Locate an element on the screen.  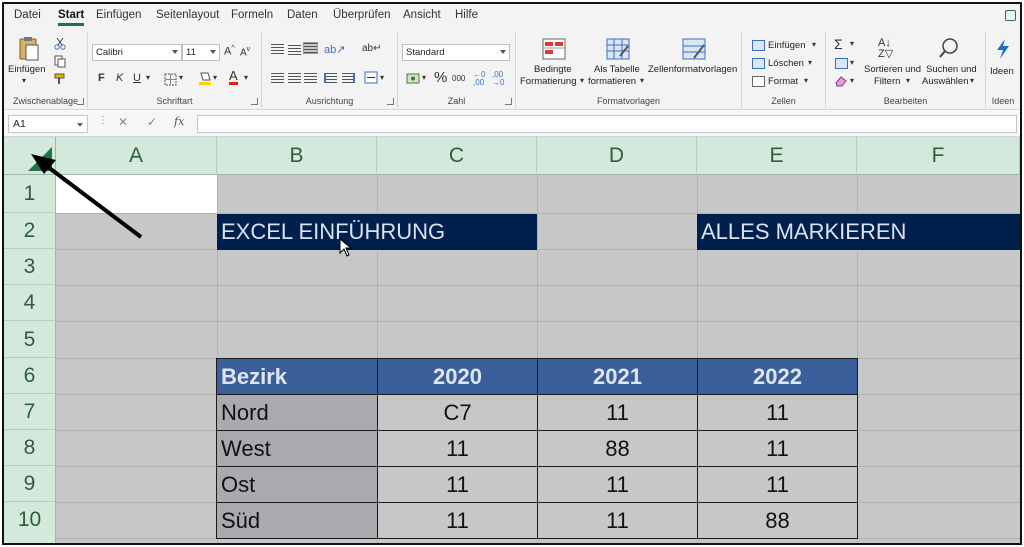
table-cell: C7 is located at coordinates (457, 412).